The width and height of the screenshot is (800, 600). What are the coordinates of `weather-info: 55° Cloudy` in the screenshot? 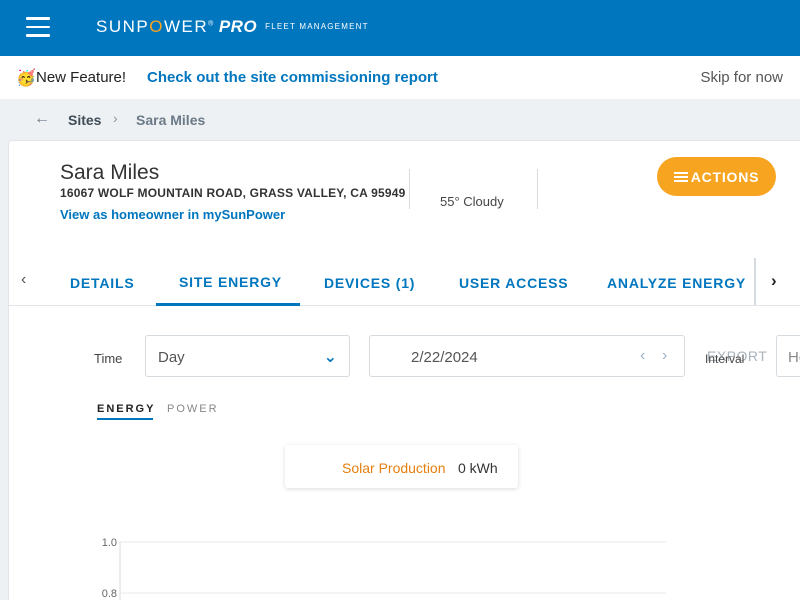 It's located at (472, 201).